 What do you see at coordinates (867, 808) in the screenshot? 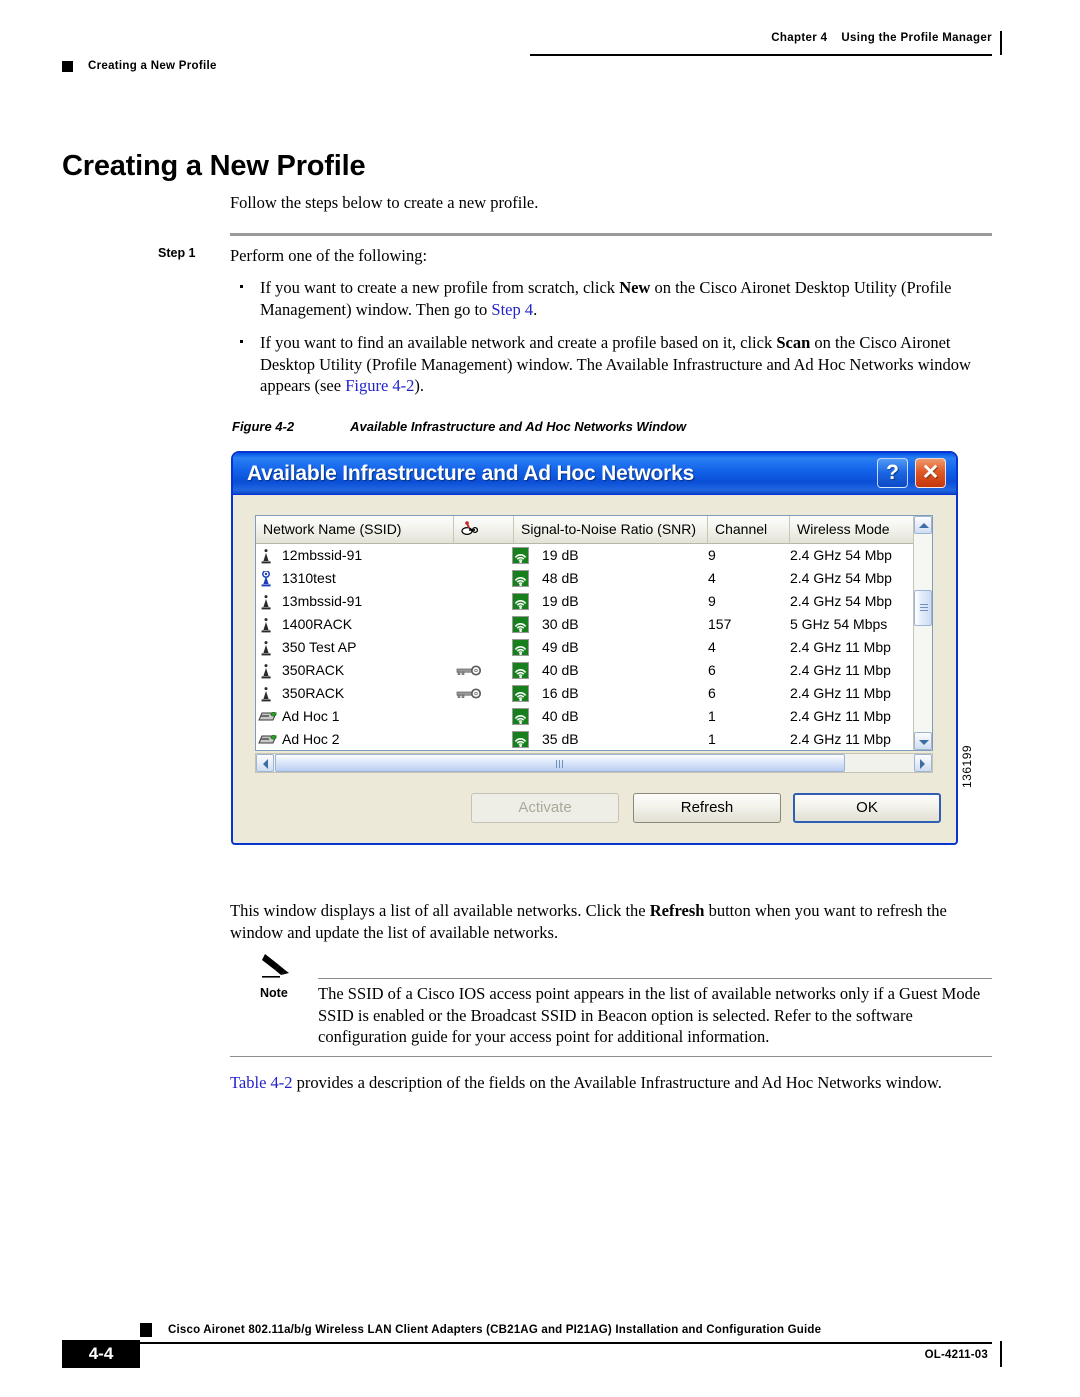
I see `ok-button: OK` at bounding box center [867, 808].